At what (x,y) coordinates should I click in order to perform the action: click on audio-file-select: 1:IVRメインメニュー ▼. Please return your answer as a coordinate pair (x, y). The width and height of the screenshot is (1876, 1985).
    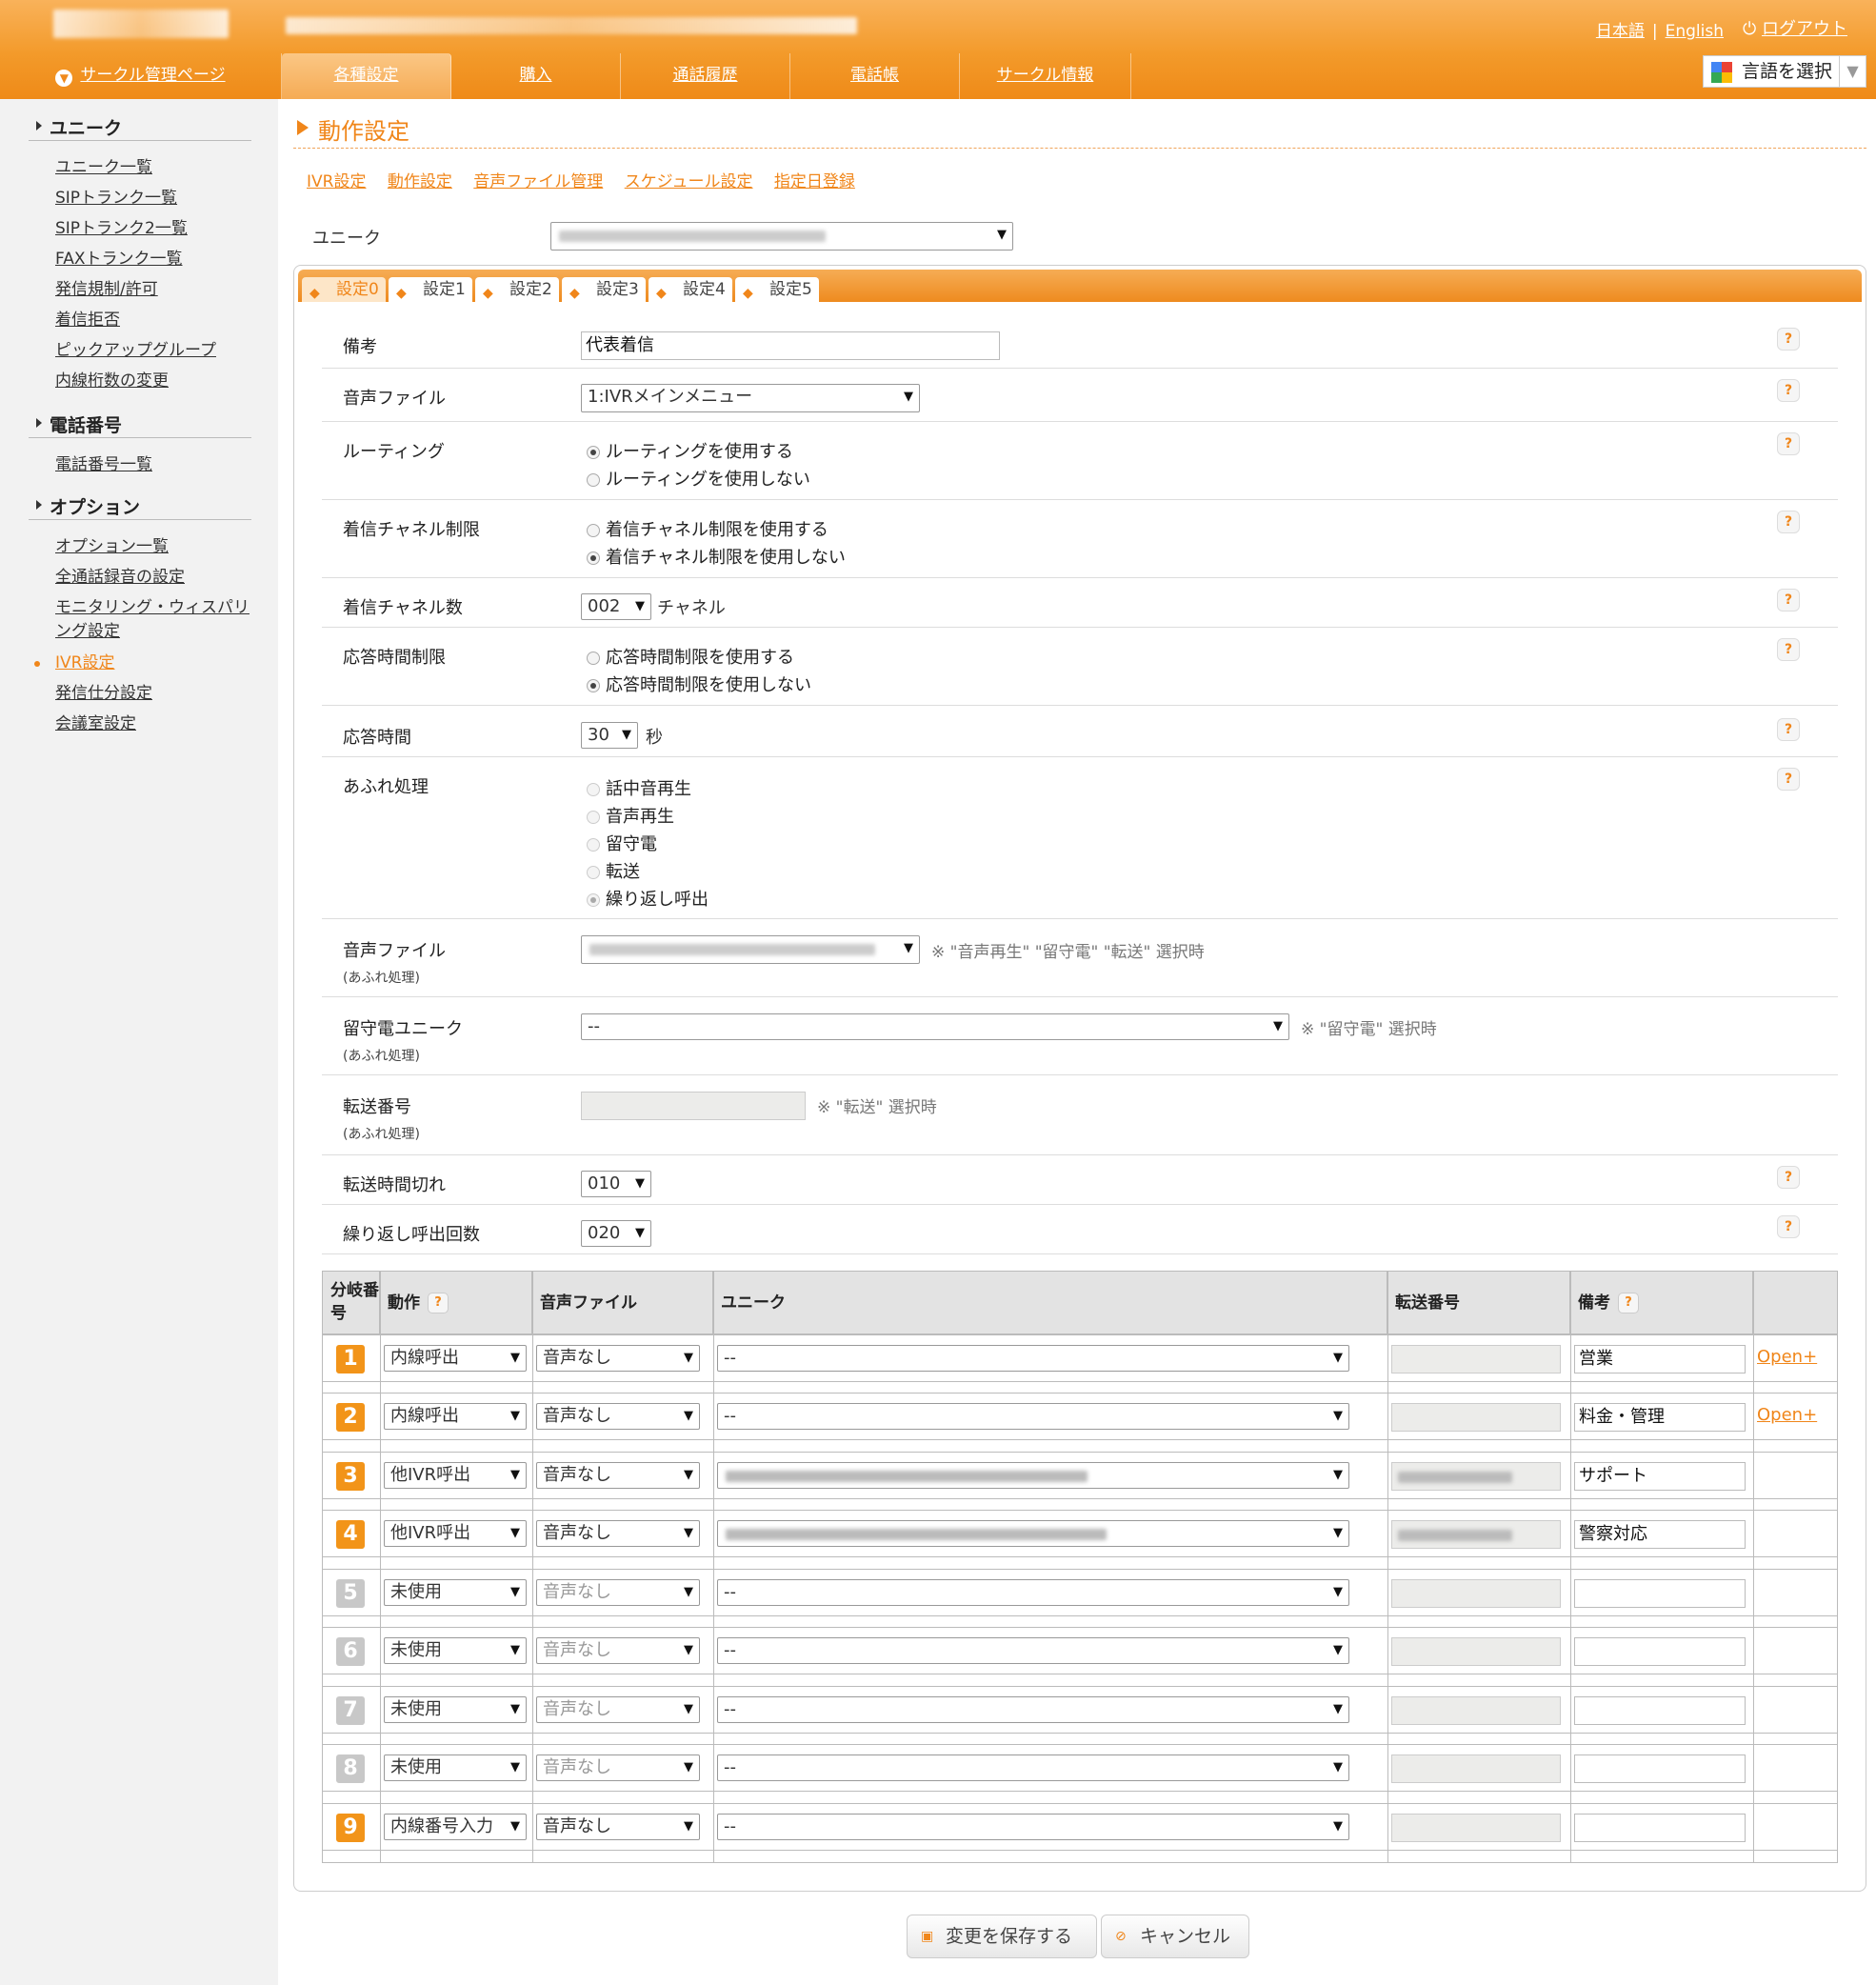
    Looking at the image, I should click on (750, 398).